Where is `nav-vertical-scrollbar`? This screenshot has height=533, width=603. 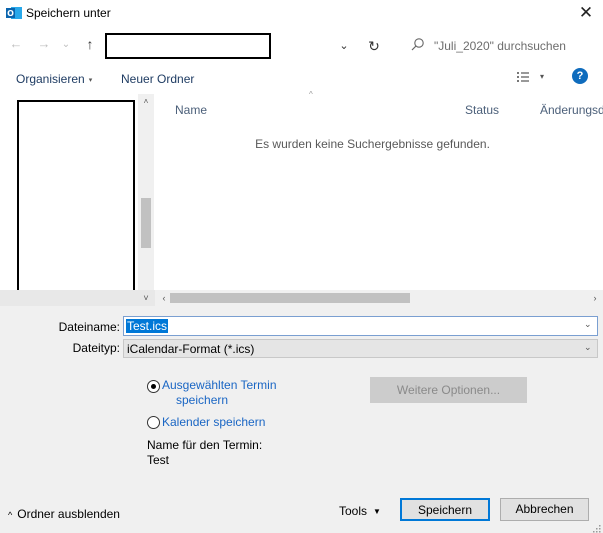 nav-vertical-scrollbar is located at coordinates (146, 193).